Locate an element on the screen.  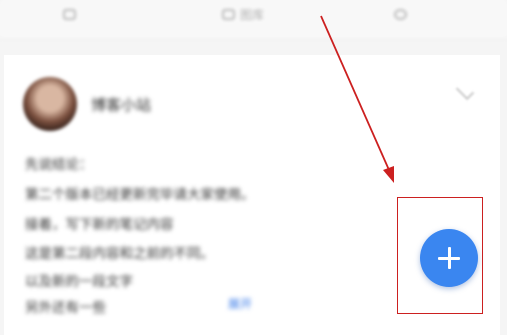
add-post-button is located at coordinates (449, 258).